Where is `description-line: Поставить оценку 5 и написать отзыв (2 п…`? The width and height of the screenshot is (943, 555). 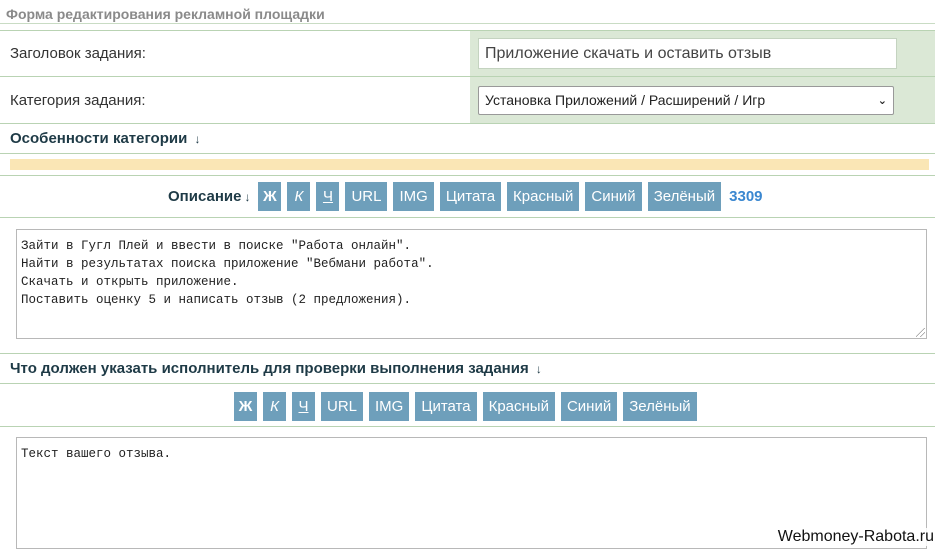 description-line: Поставить оценку 5 и написать отзыв (2 п… is located at coordinates (216, 300).